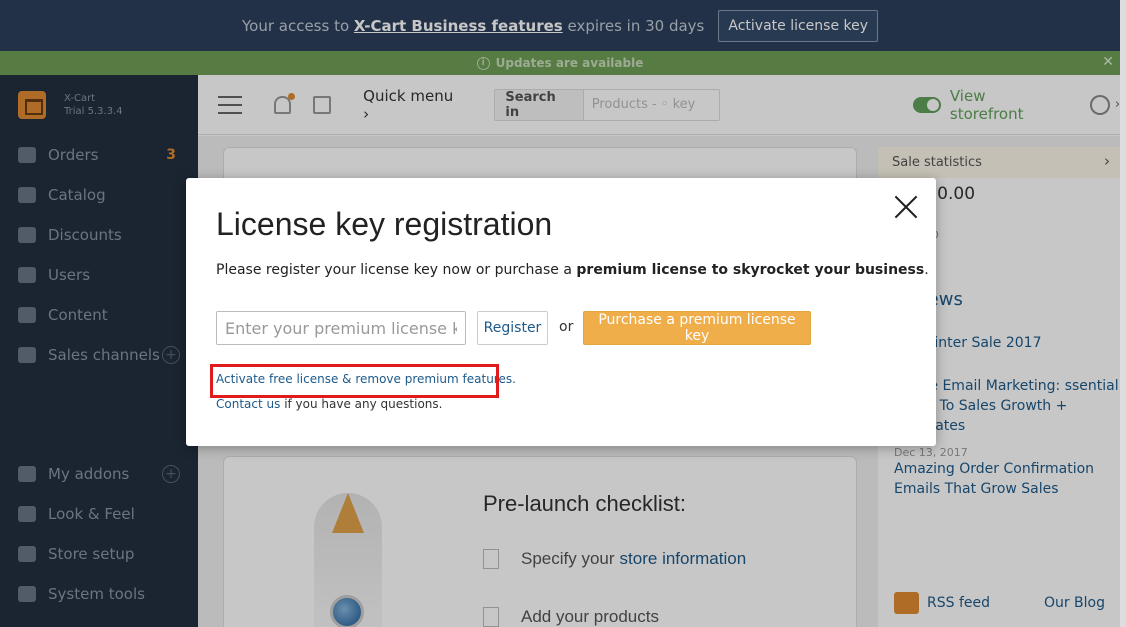  Describe the element at coordinates (566, 327) in the screenshot. I see `or-label: or` at that location.